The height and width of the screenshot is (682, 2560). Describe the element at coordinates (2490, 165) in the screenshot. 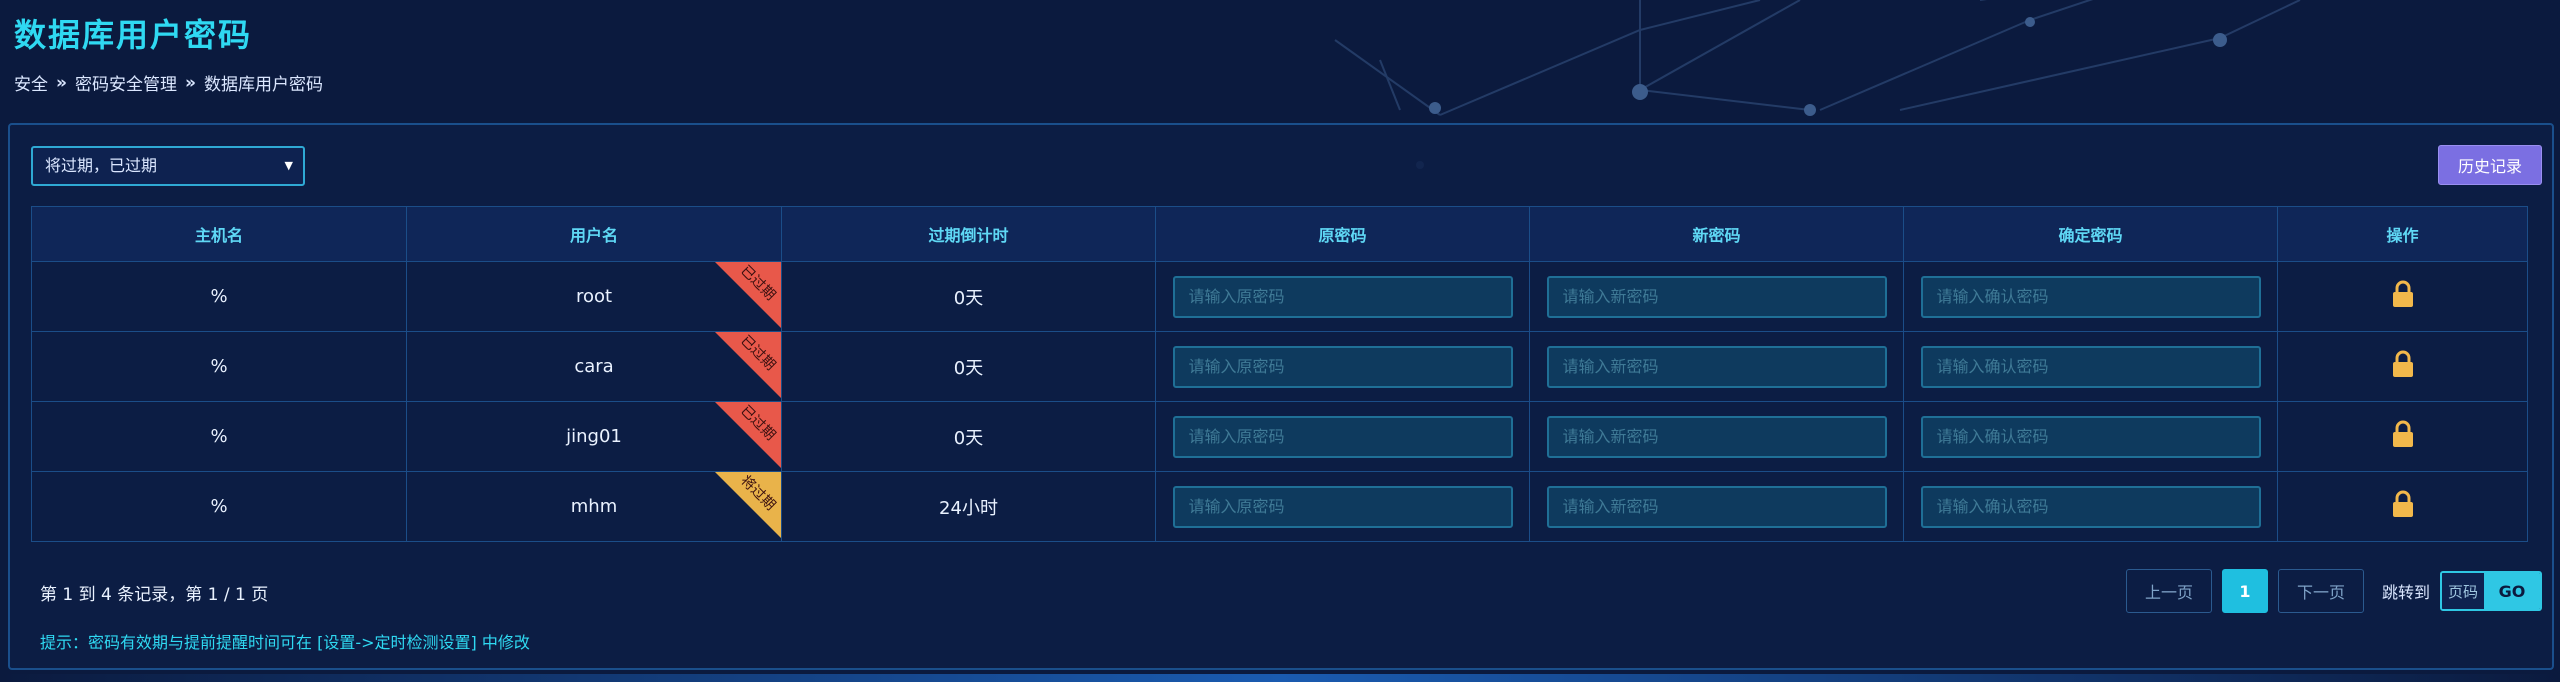

I see `history-button: 历史记录` at that location.